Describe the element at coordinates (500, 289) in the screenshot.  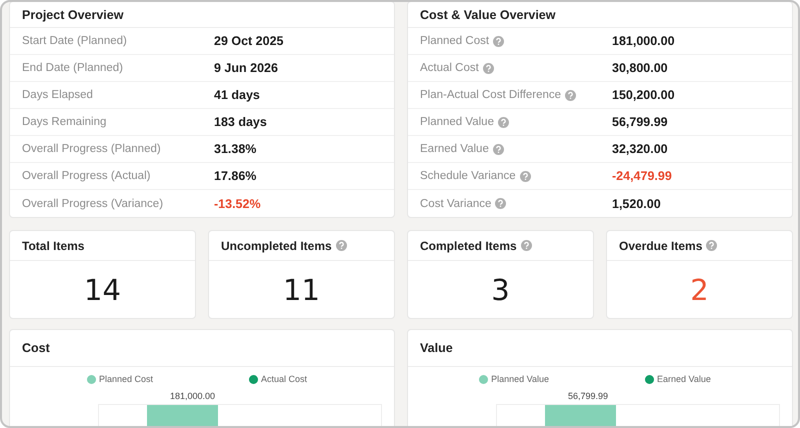
I see `item-count: 3` at that location.